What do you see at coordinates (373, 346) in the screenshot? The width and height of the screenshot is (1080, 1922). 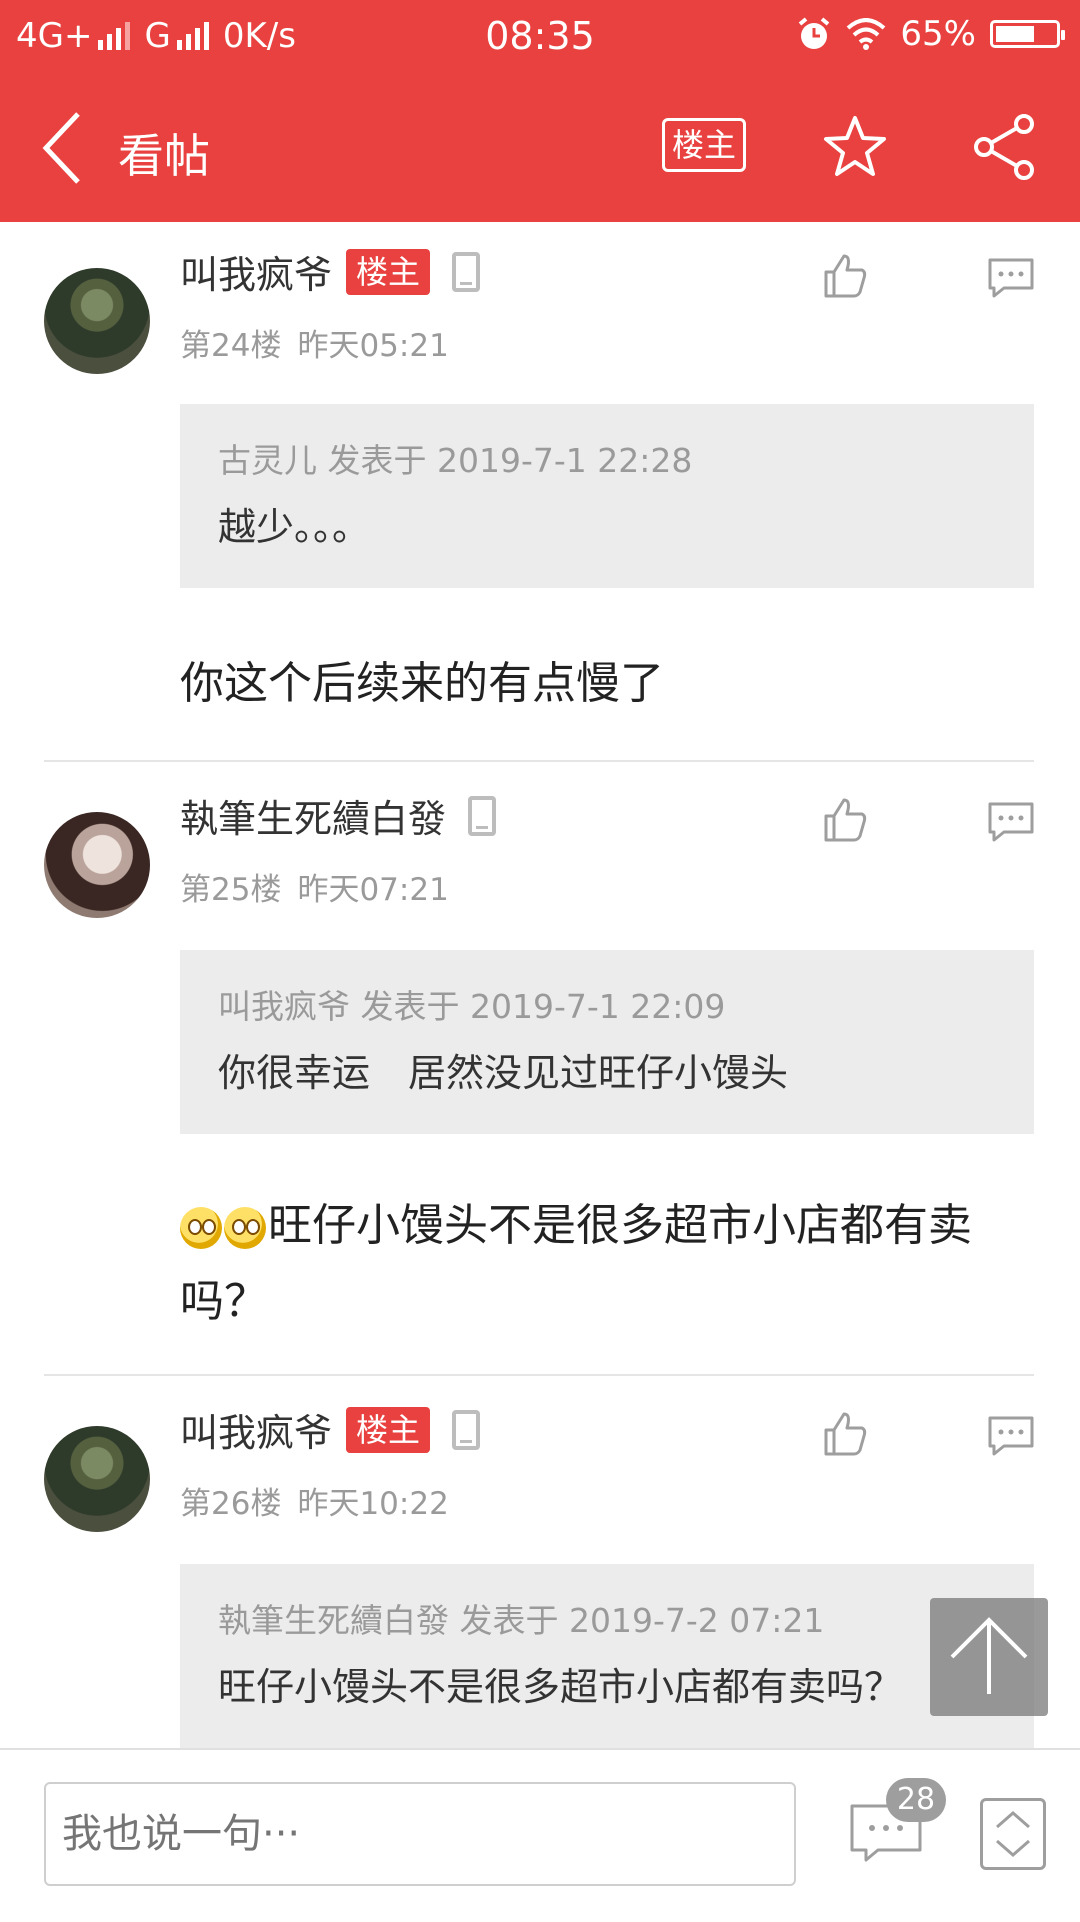 I see `post-time: 昨天05:21` at bounding box center [373, 346].